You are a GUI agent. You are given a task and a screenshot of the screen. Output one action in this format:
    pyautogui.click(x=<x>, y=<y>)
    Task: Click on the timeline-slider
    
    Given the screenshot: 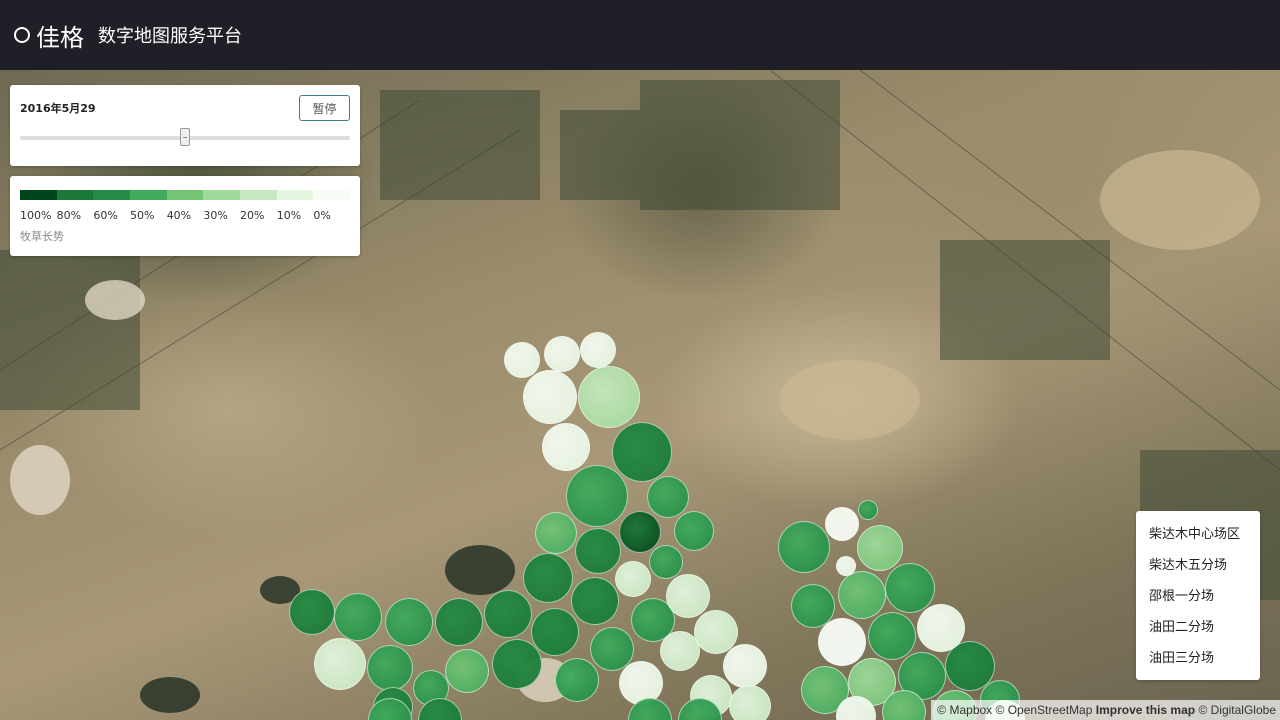 What is the action you would take?
    pyautogui.click(x=185, y=137)
    